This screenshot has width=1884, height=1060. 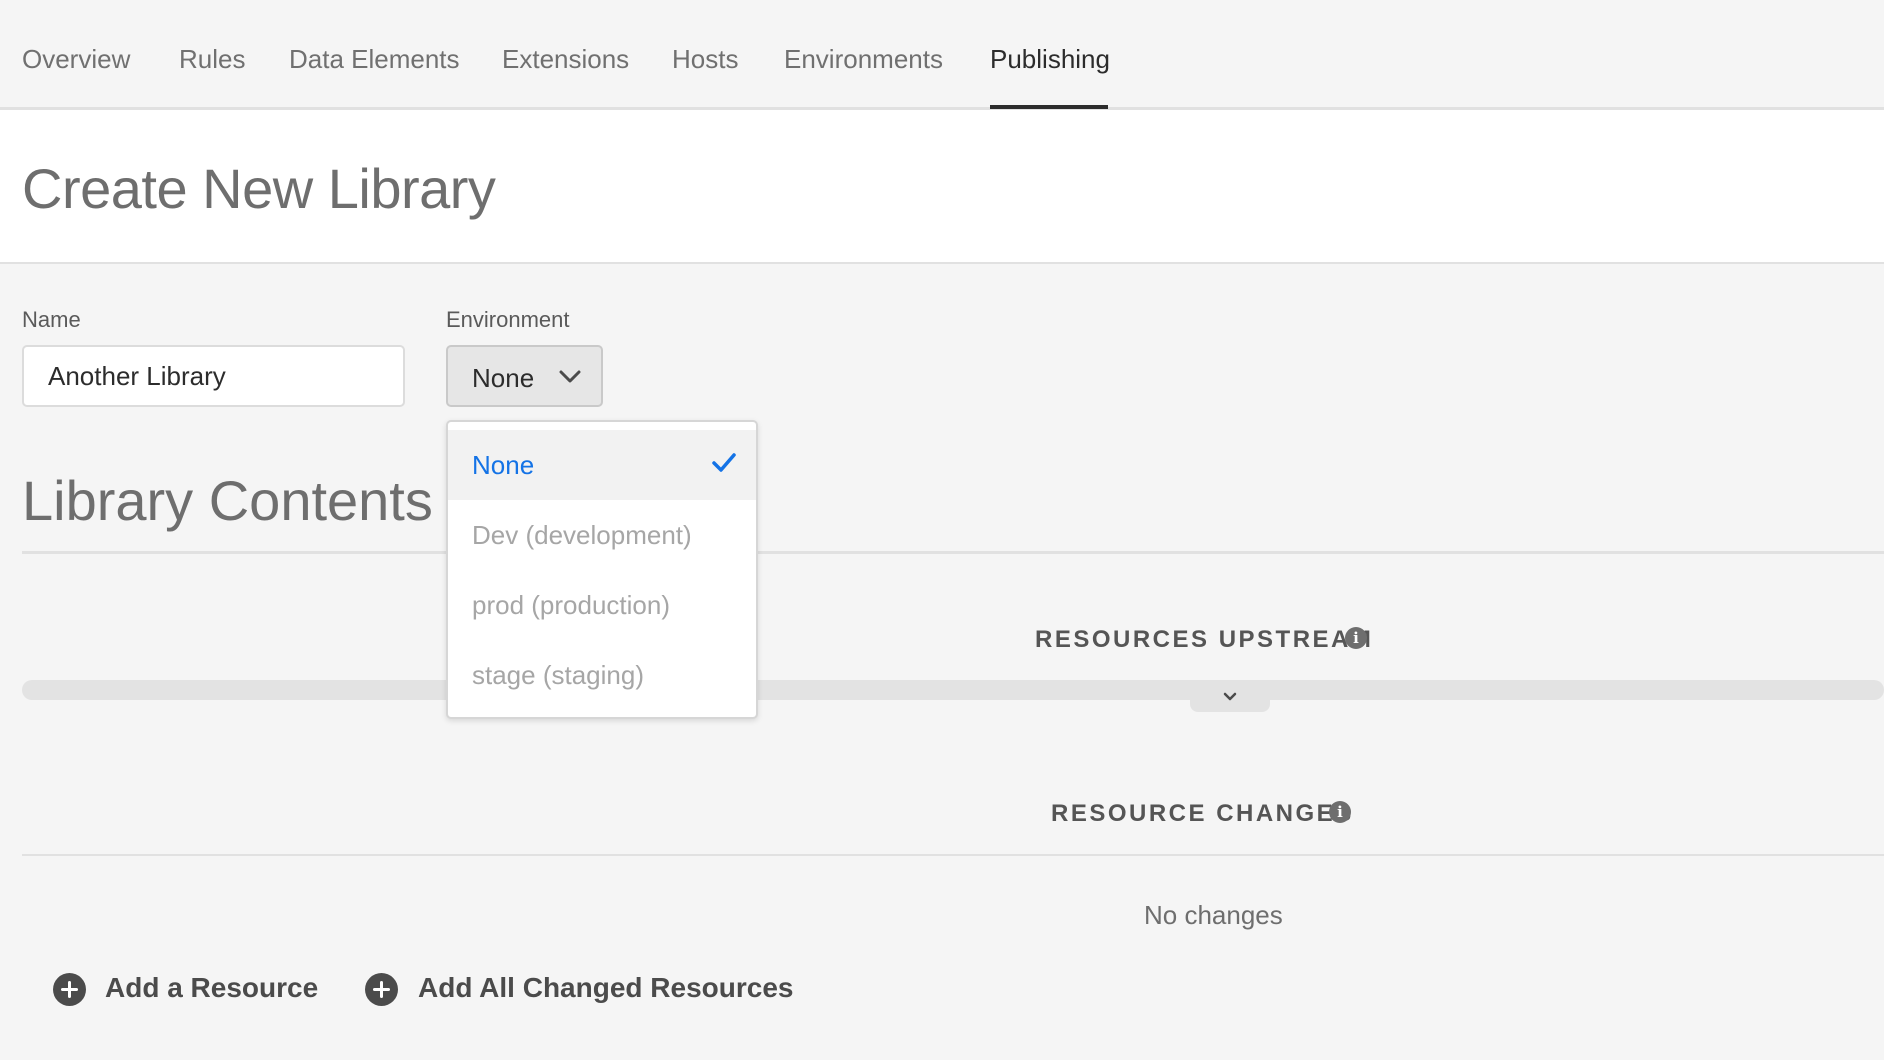 I want to click on page-title: Create New Library, so click(x=259, y=188).